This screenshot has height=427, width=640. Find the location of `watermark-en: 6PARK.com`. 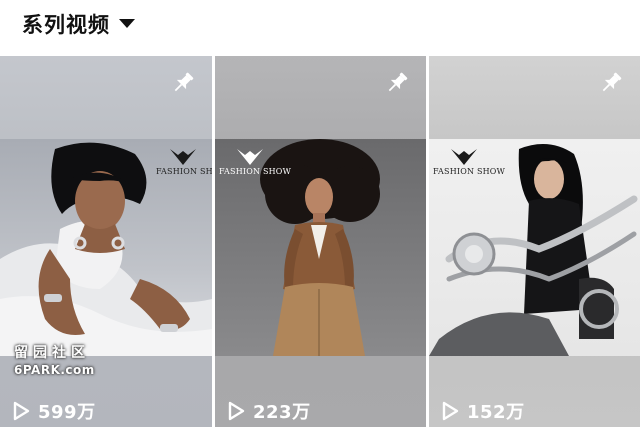

watermark-en: 6PARK.com is located at coordinates (54, 370).